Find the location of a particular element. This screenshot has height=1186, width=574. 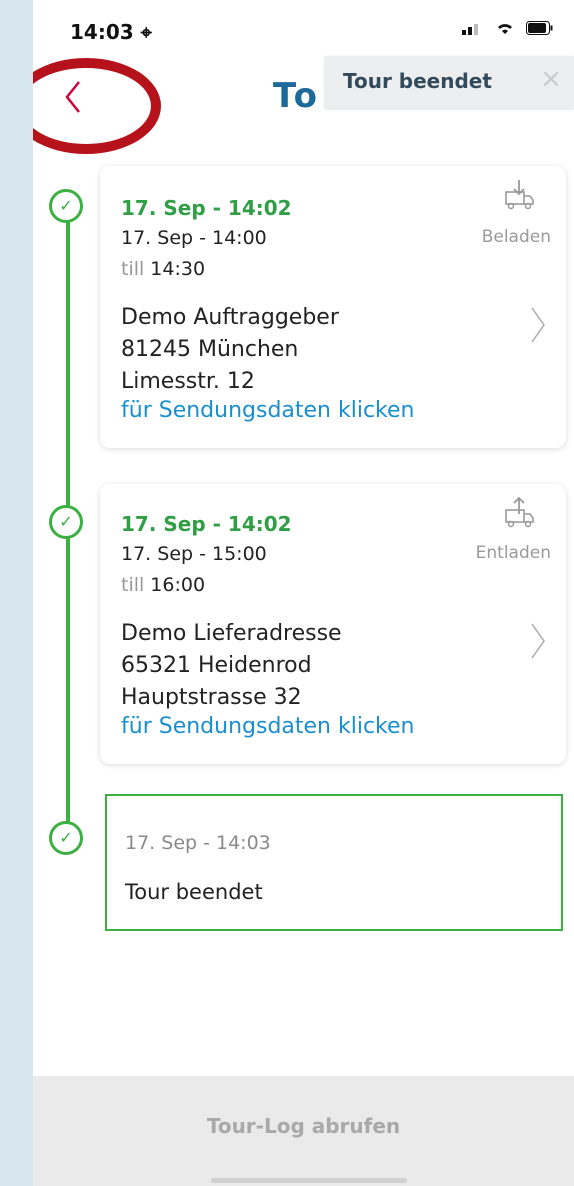

close-icon: × is located at coordinates (551, 79).